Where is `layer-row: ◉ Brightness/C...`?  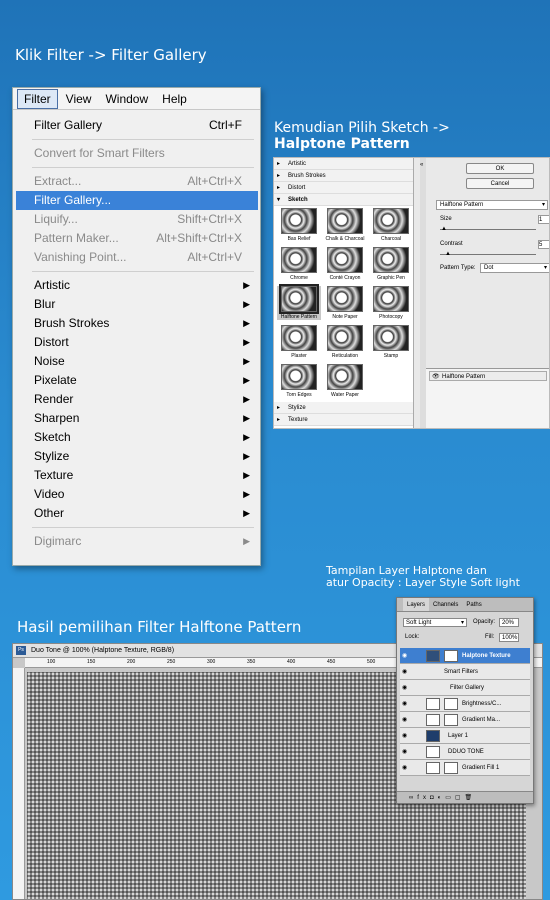 layer-row: ◉ Brightness/C... is located at coordinates (465, 704).